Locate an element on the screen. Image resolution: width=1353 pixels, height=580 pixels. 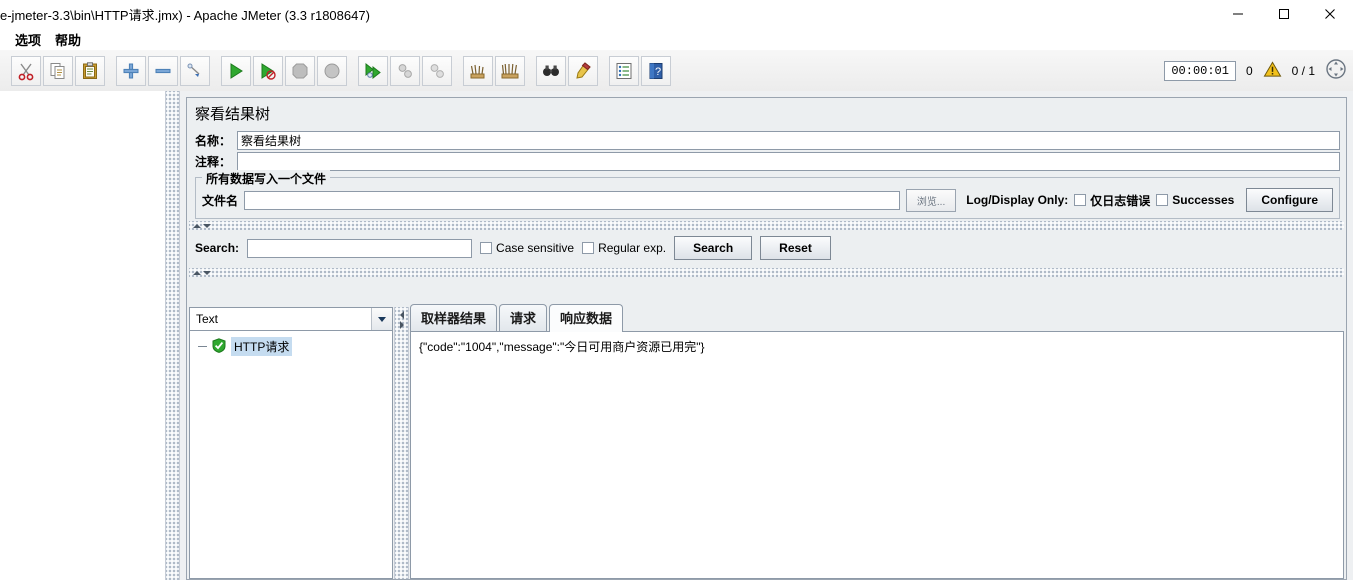
comment-field-row: 注释： is located at coordinates (766, 161).